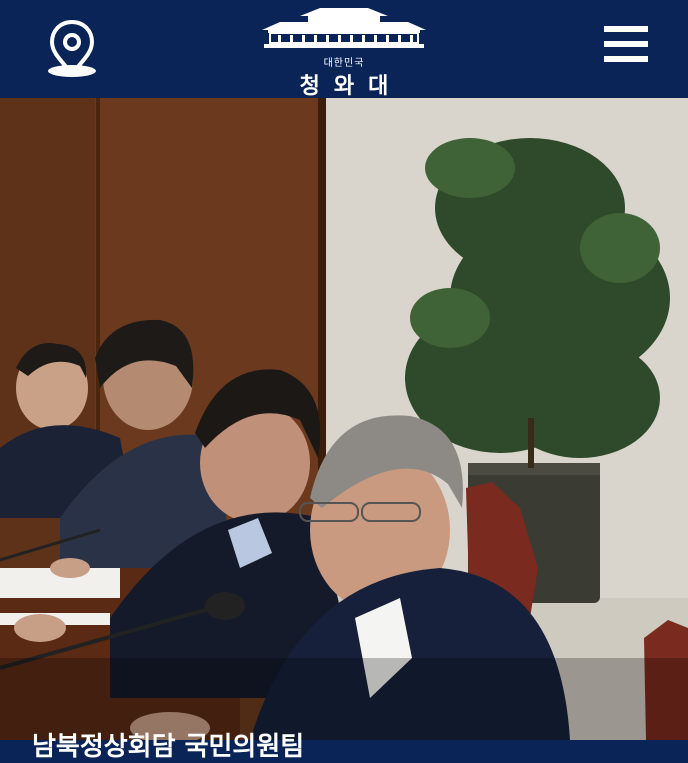  Describe the element at coordinates (351, 86) in the screenshot. I see `logo-title: 청와대` at that location.